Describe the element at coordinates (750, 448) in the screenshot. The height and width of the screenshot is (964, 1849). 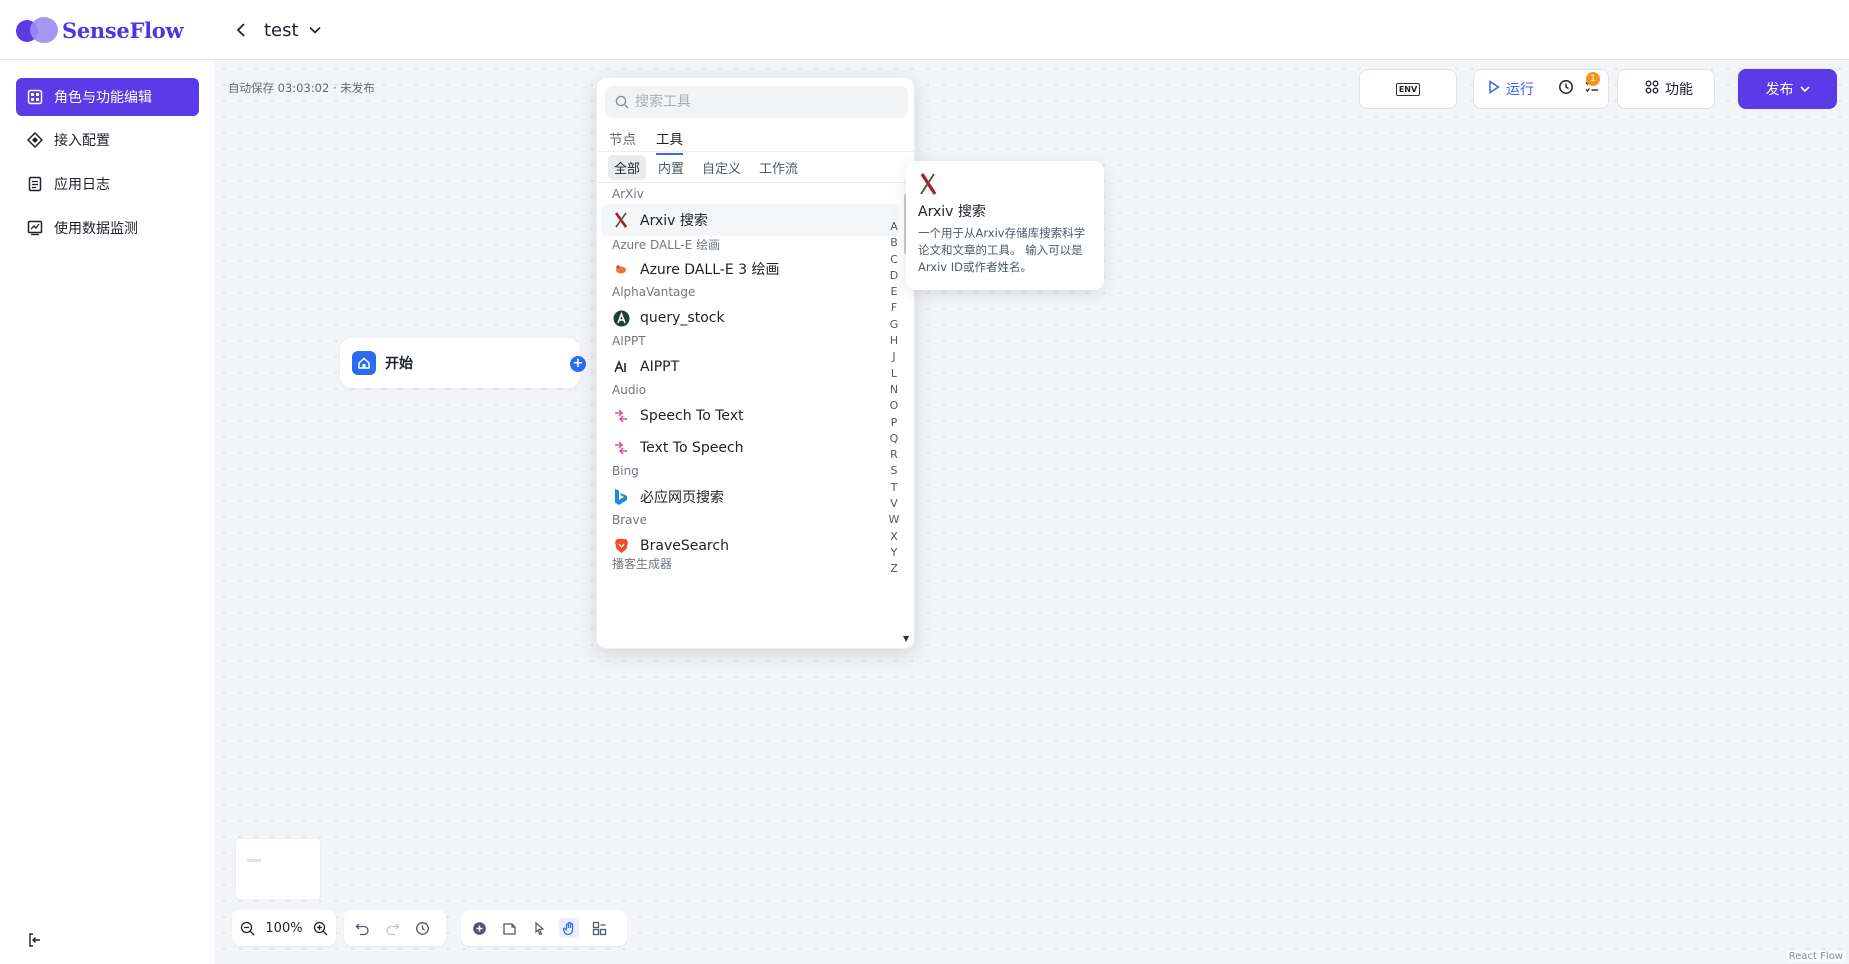
I see `tool-item-text-to-speech: Text To Speech` at that location.